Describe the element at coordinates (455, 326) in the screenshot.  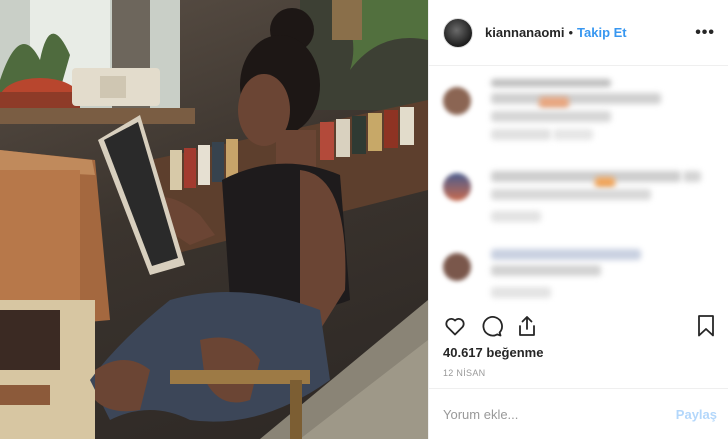
I see `heart-icon` at that location.